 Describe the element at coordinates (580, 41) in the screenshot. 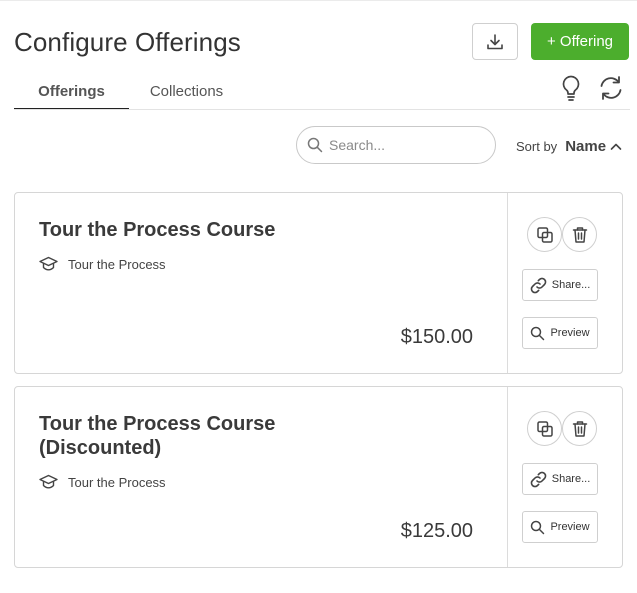

I see `add-offering-button: + Offering` at that location.